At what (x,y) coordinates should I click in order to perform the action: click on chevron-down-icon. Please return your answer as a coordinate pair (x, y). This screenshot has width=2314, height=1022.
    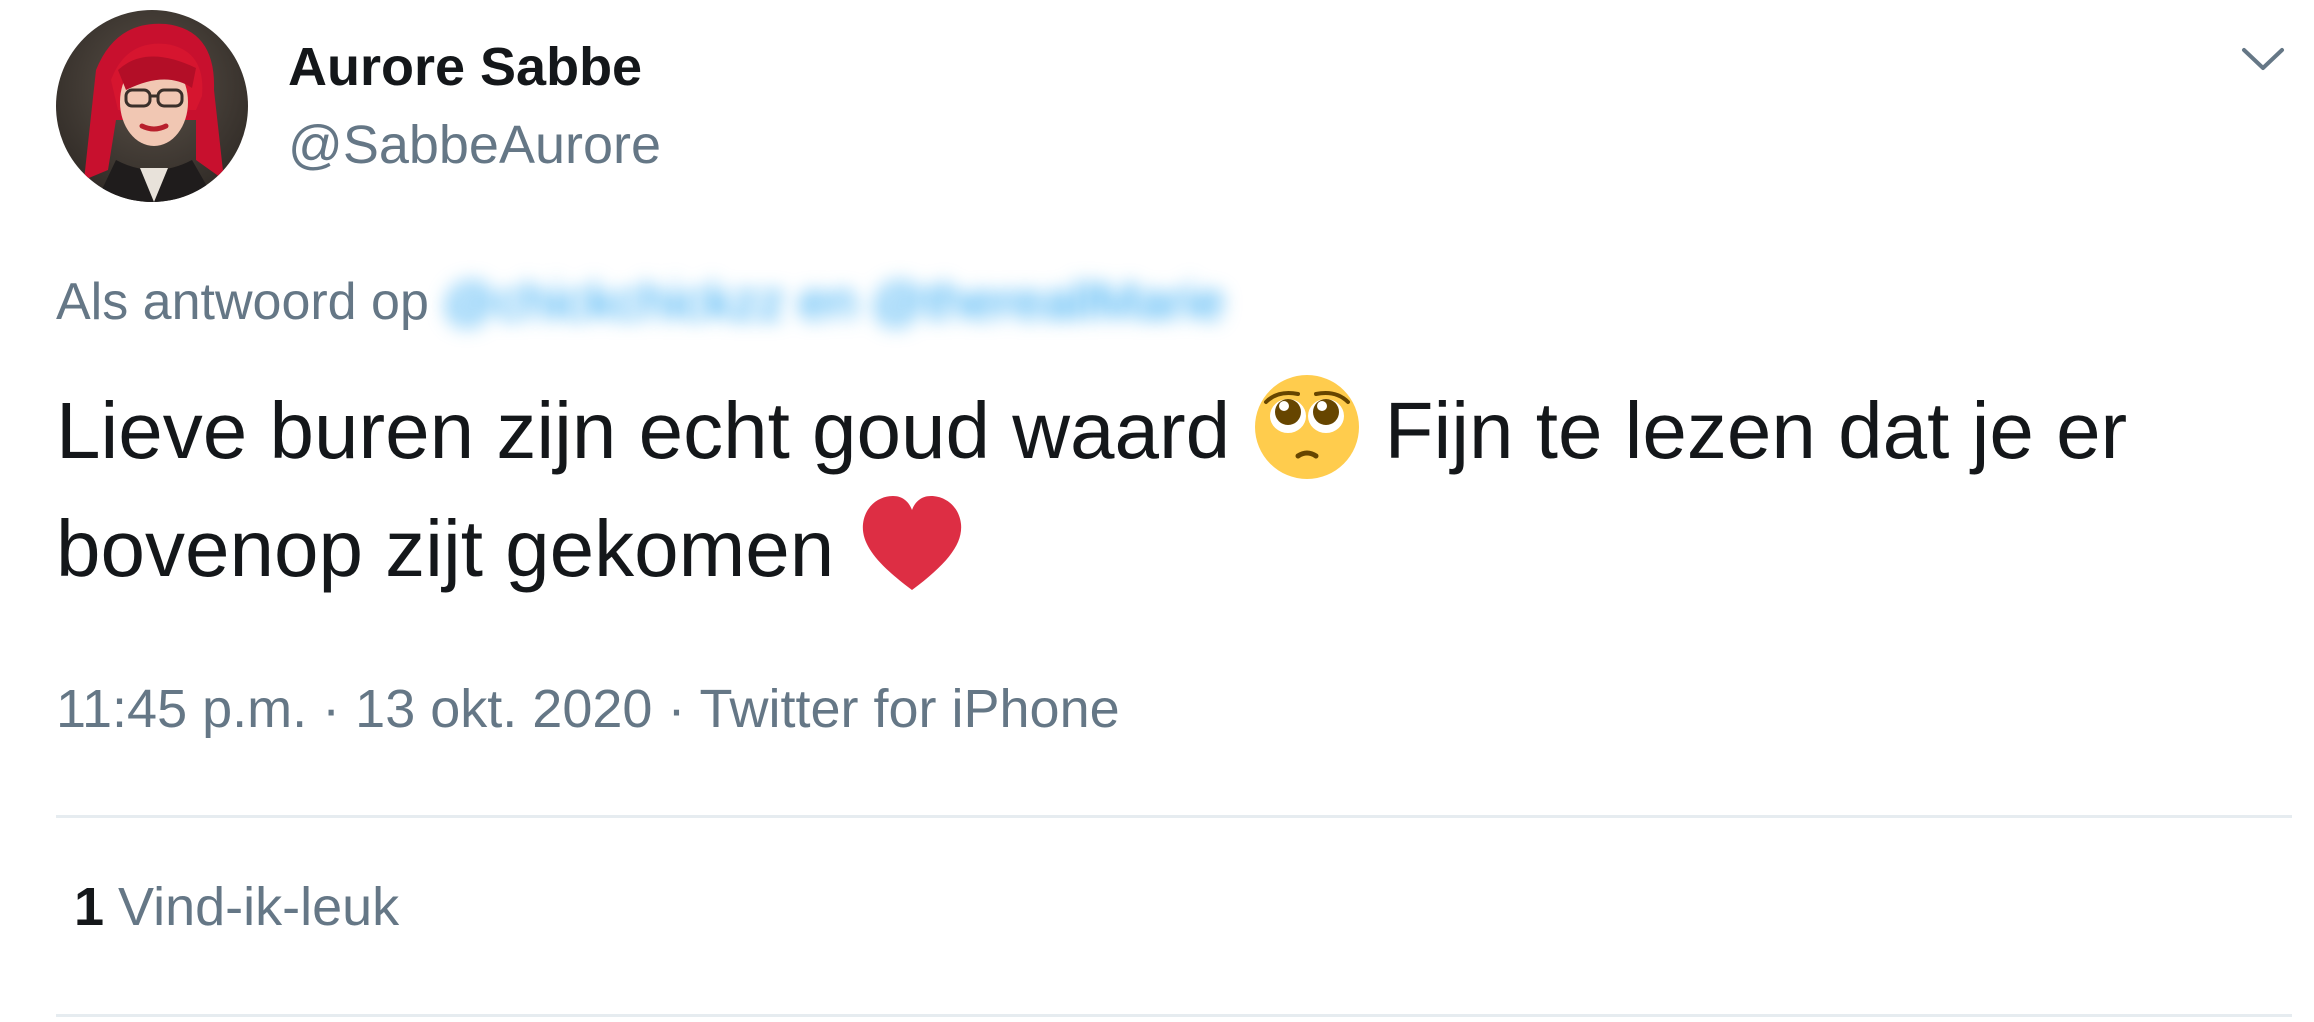
    Looking at the image, I should click on (2263, 58).